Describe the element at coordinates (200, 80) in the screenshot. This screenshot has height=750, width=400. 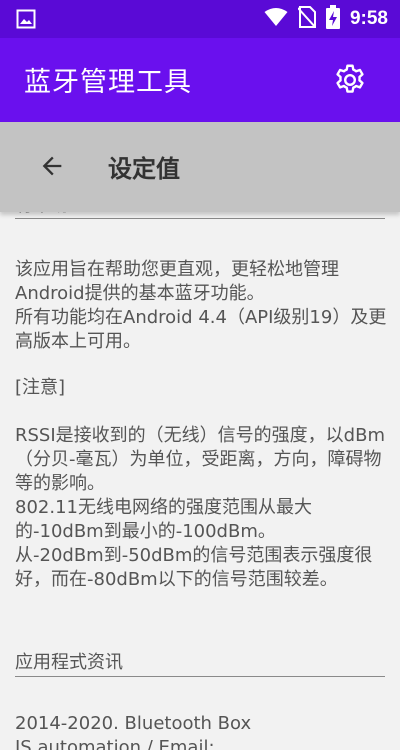
I see `app-bar: 蓝牙管理工具` at that location.